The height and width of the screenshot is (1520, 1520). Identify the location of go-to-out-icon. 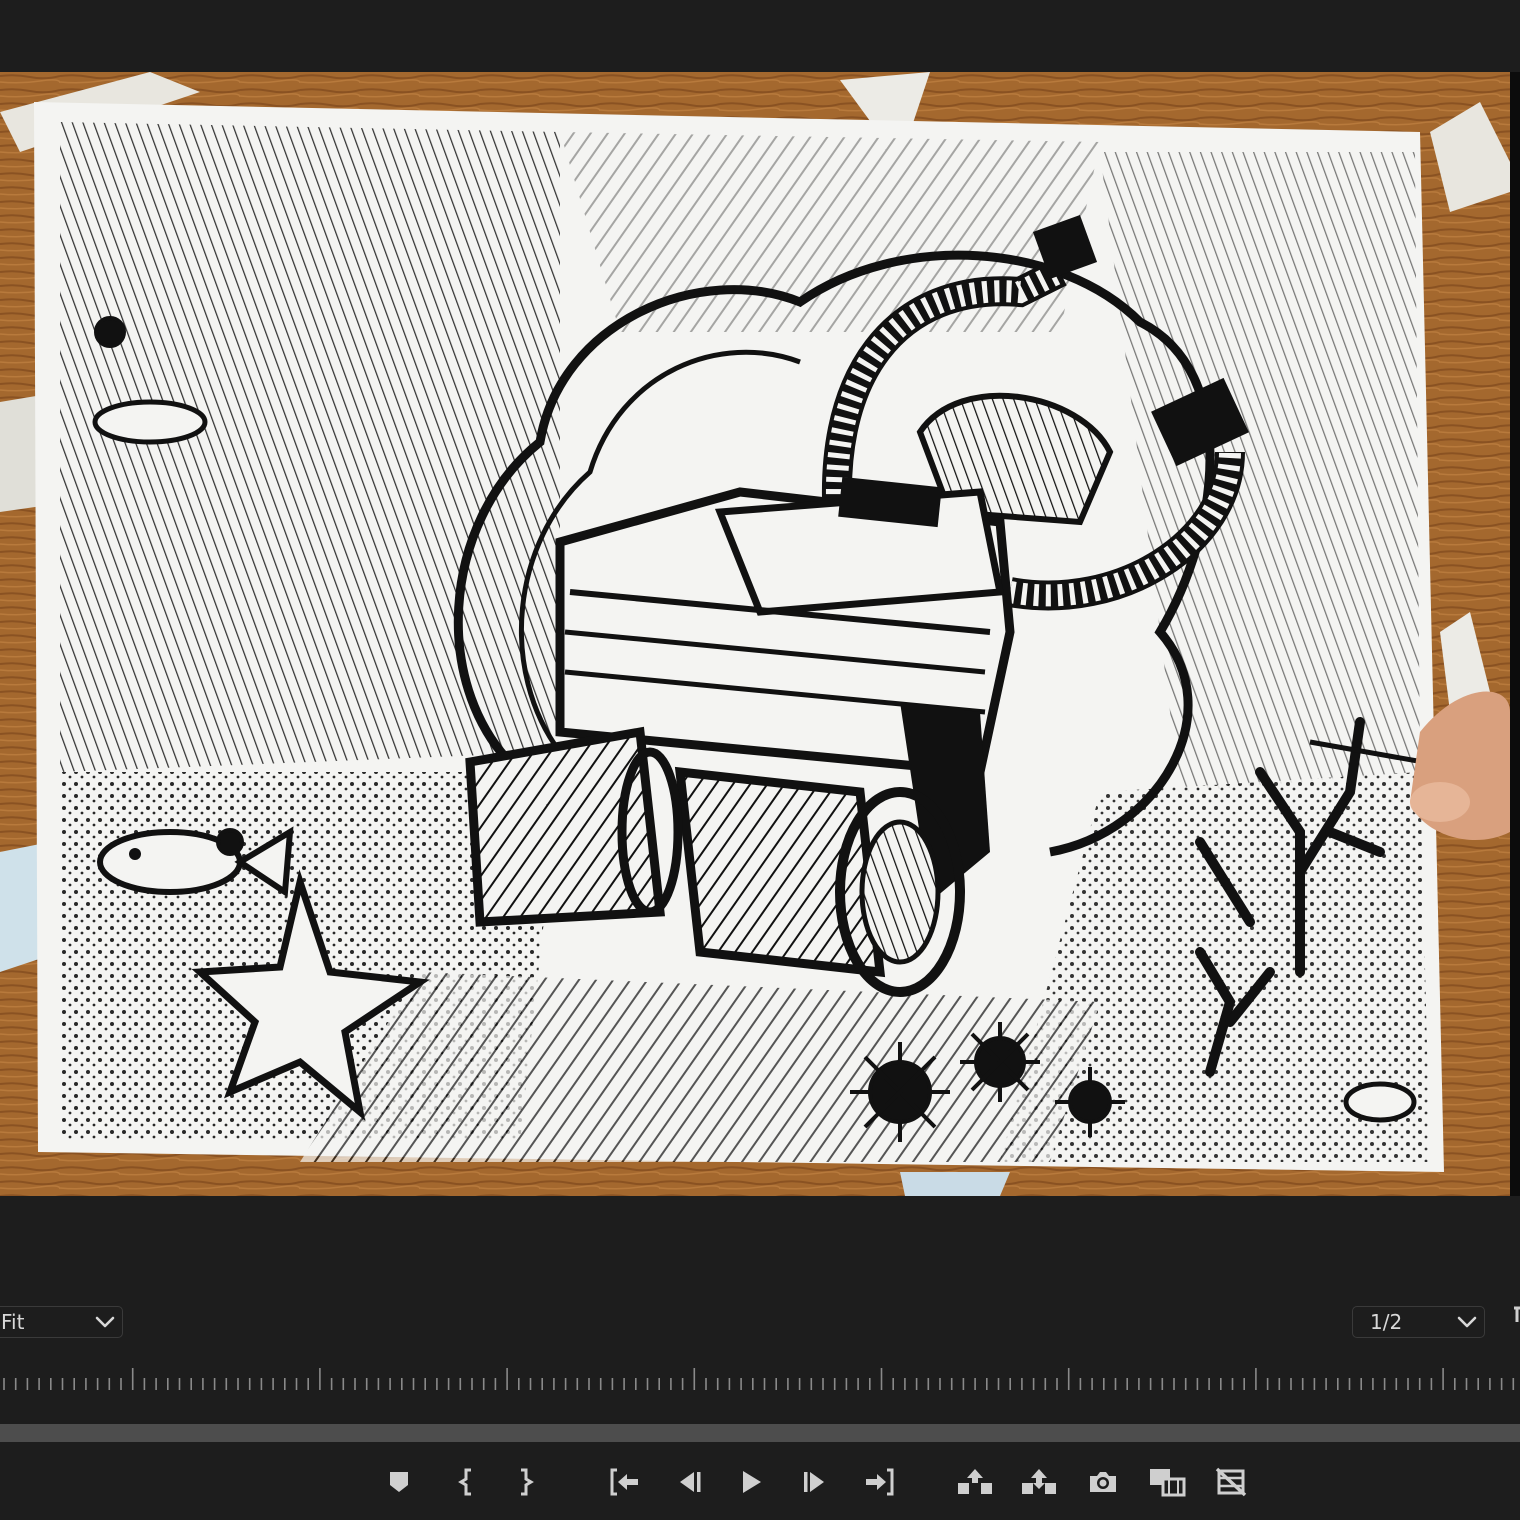
(880, 1482).